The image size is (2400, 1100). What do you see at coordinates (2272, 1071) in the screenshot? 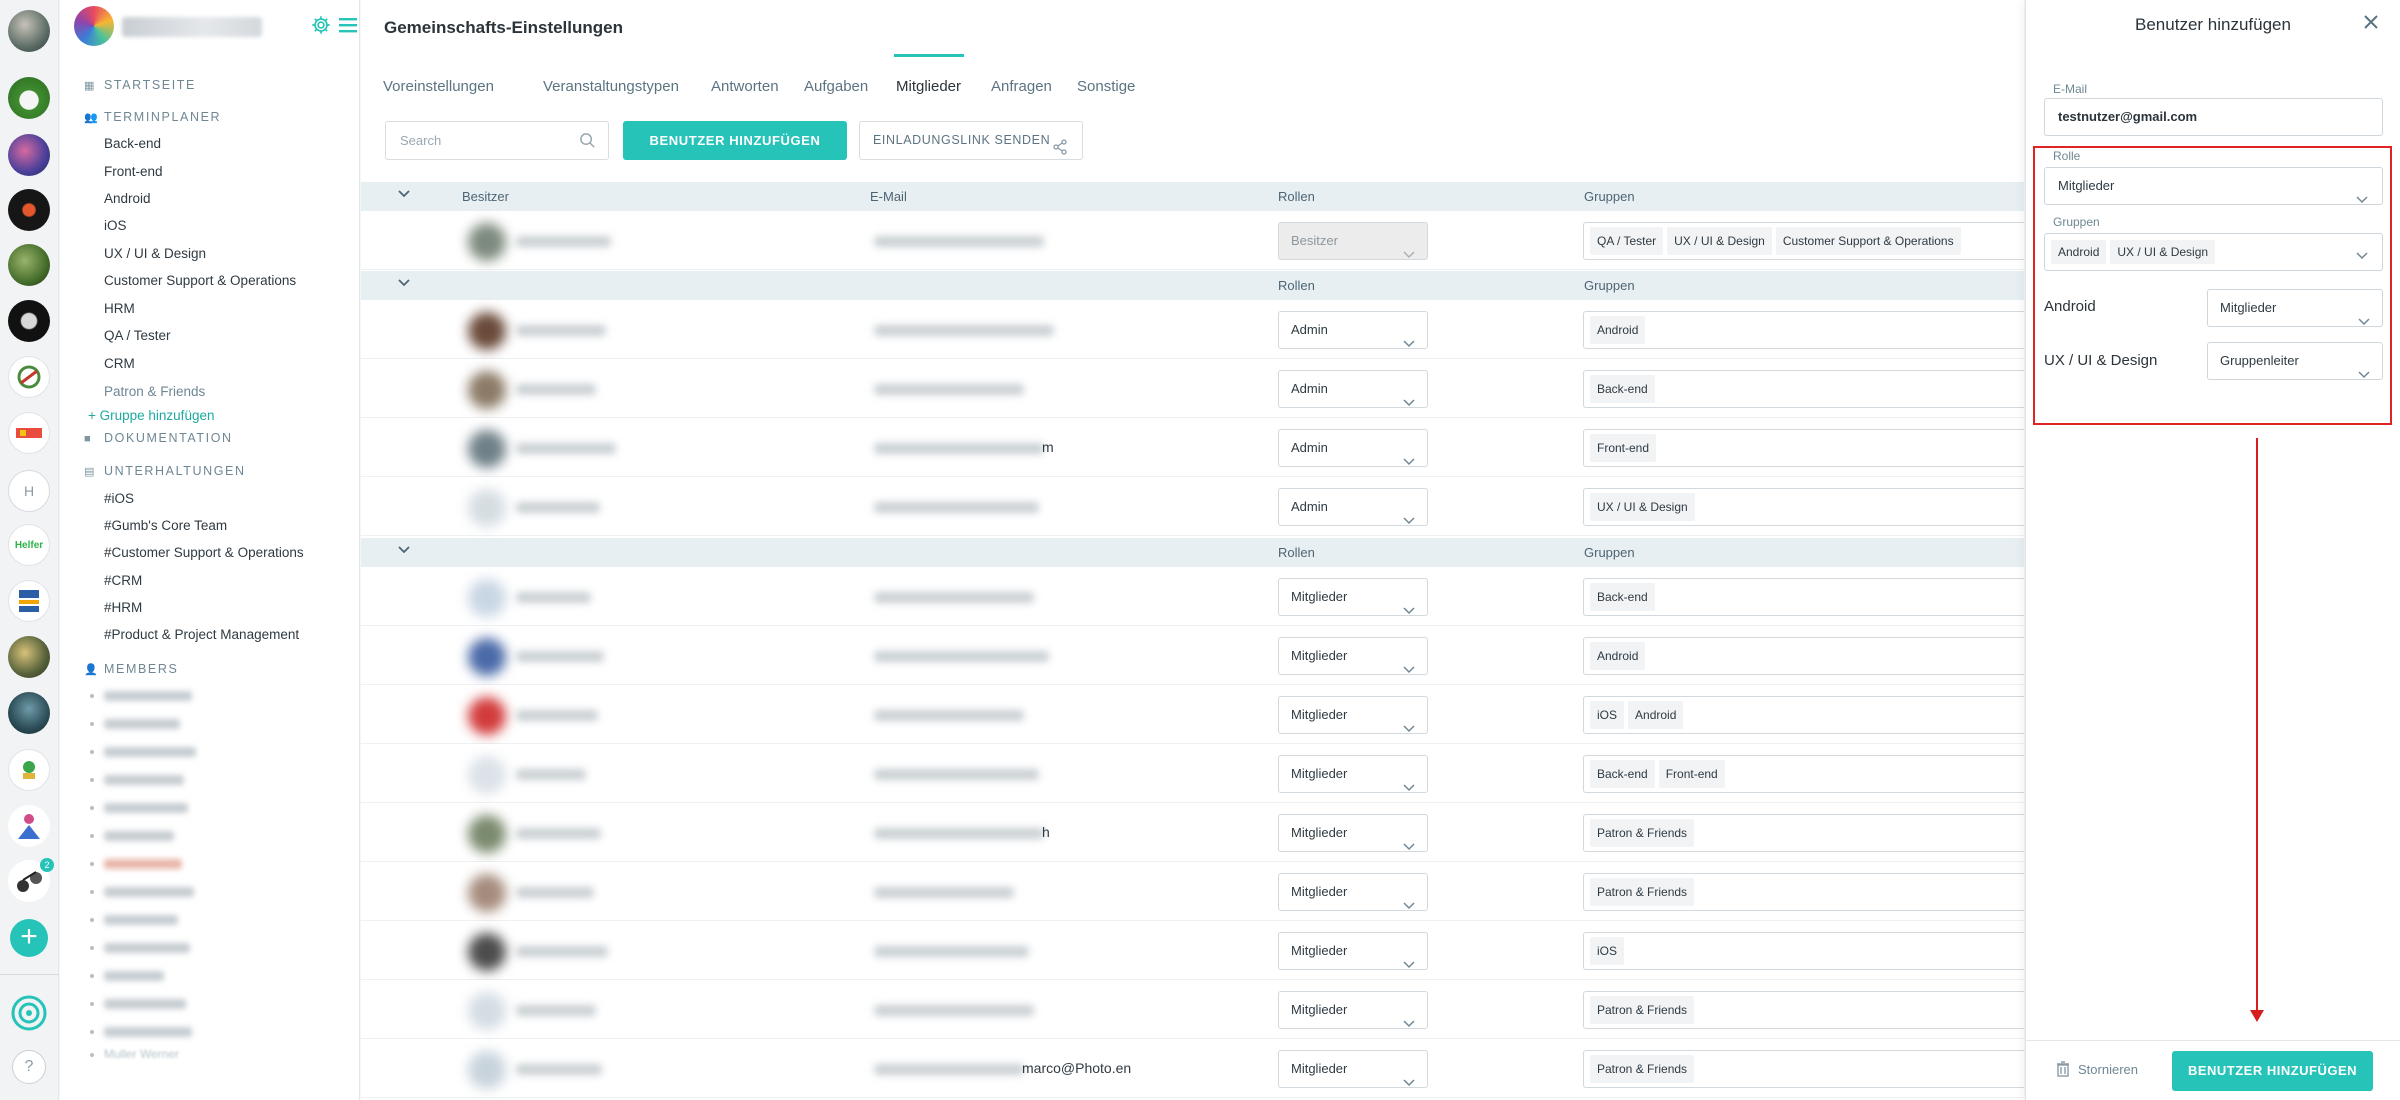
I see `submit-add-user-button: BENUTZER HINZUFÜGEN` at bounding box center [2272, 1071].